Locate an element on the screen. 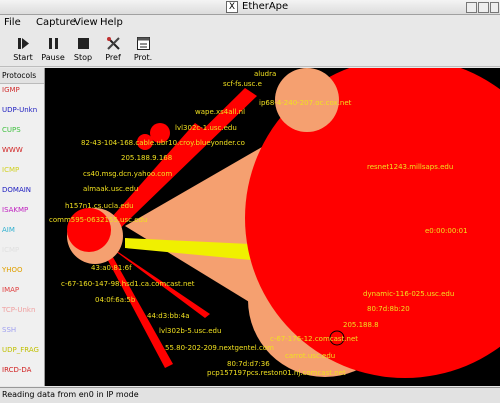  status-bar: Reading data from en0 in IP mode is located at coordinates (250, 395).